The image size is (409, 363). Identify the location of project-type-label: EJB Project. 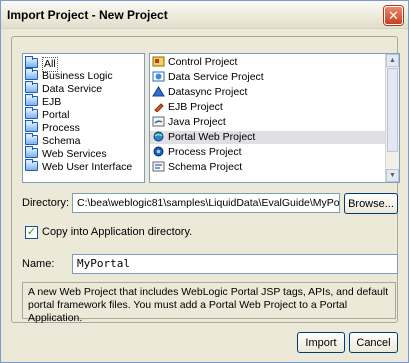
(195, 107).